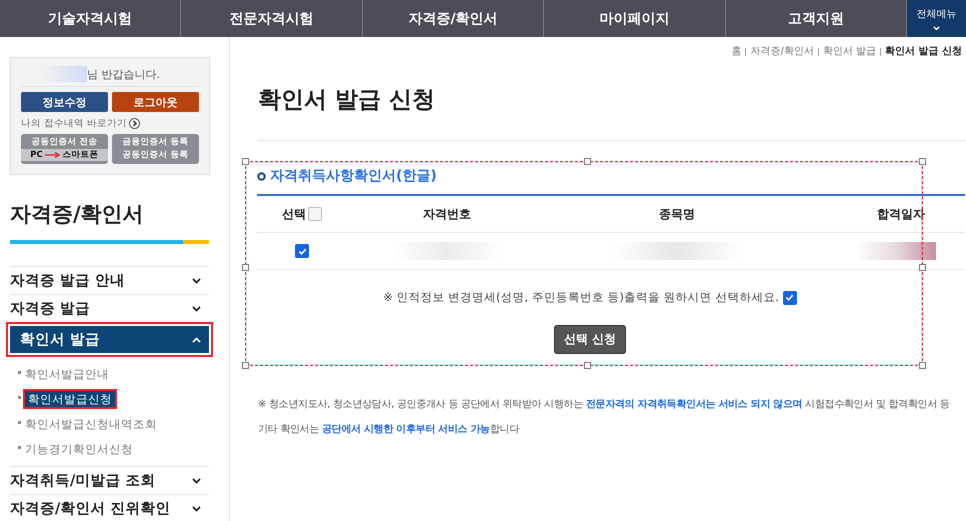 Image resolution: width=966 pixels, height=521 pixels. I want to click on breadcrumb-link: 확인서 발급 신청, so click(923, 51).